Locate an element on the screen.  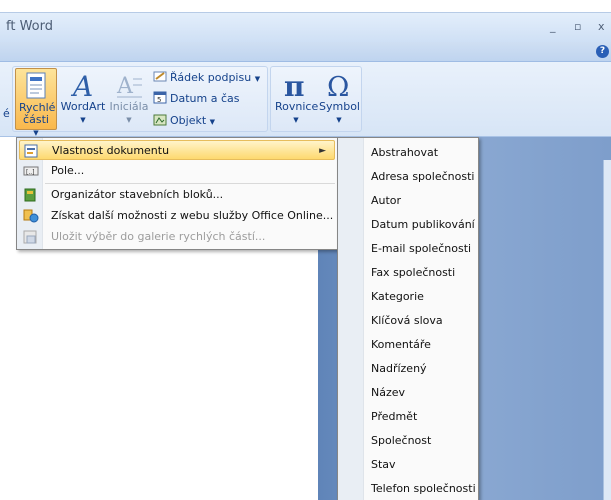
drop-cap-button: A Iniciála ▼ is located at coordinates (129, 98).